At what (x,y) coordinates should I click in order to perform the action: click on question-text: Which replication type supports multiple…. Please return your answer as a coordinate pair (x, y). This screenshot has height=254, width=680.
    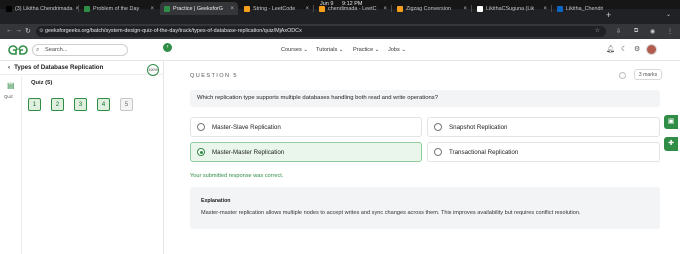
    Looking at the image, I should click on (425, 98).